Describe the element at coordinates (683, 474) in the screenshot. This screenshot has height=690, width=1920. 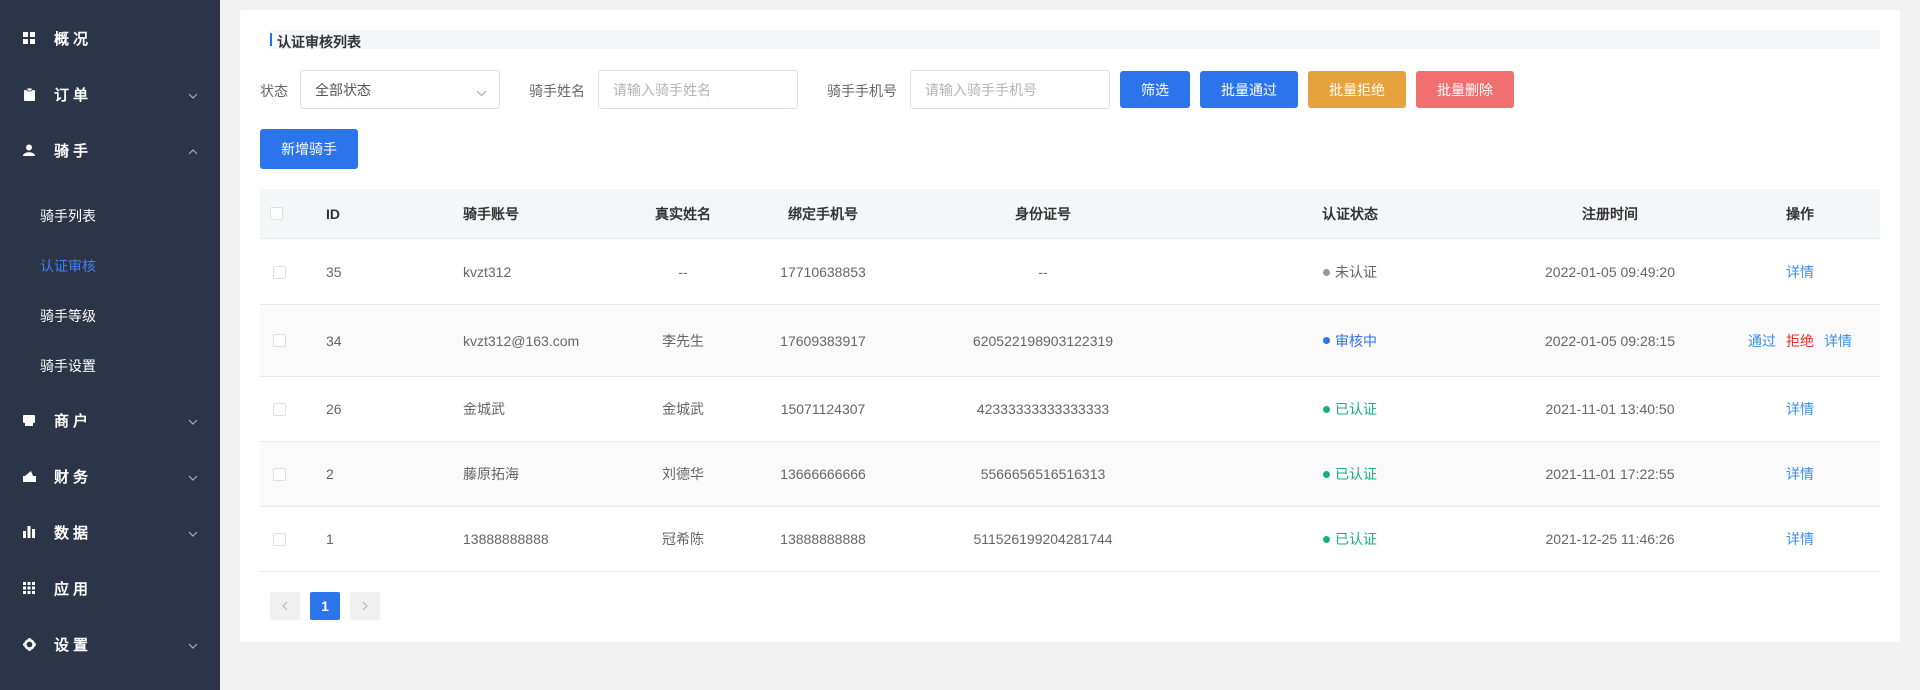
I see `cell-real-name: 刘德华` at that location.